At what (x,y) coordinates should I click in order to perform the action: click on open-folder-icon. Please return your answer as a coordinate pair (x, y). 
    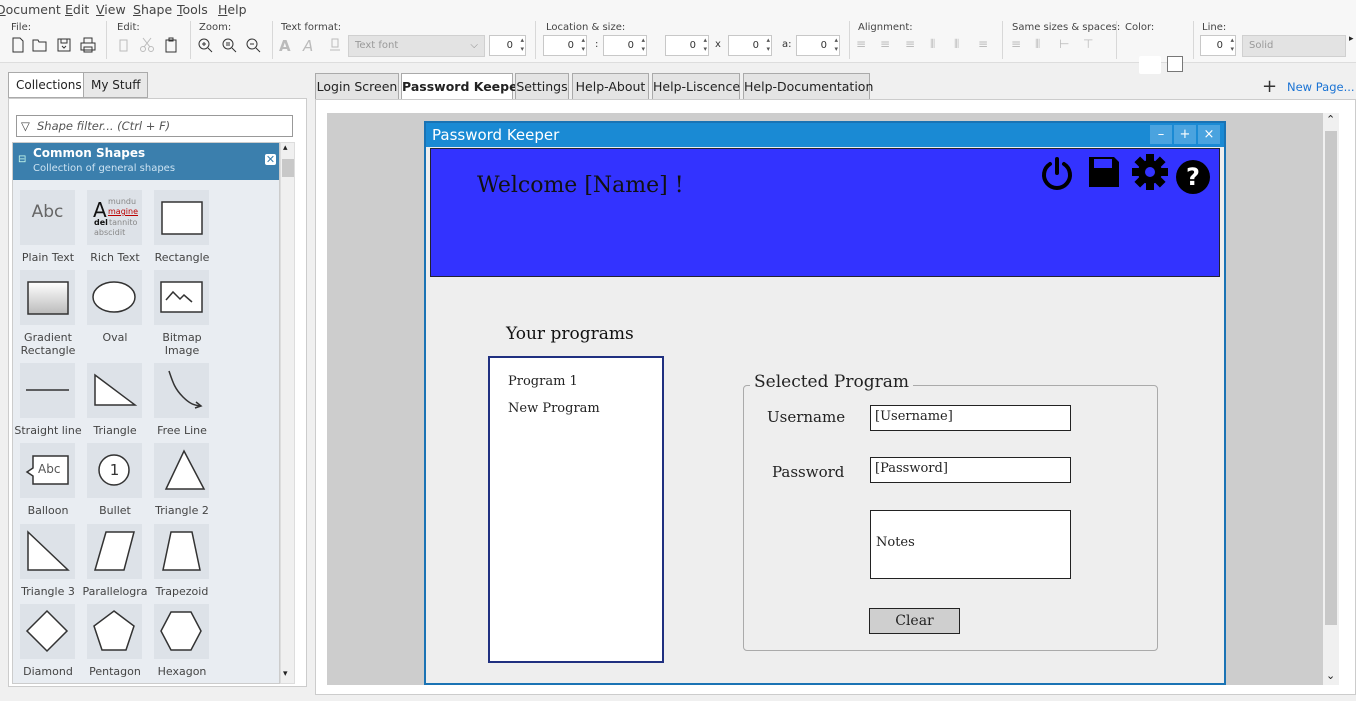
    Looking at the image, I should click on (40, 45).